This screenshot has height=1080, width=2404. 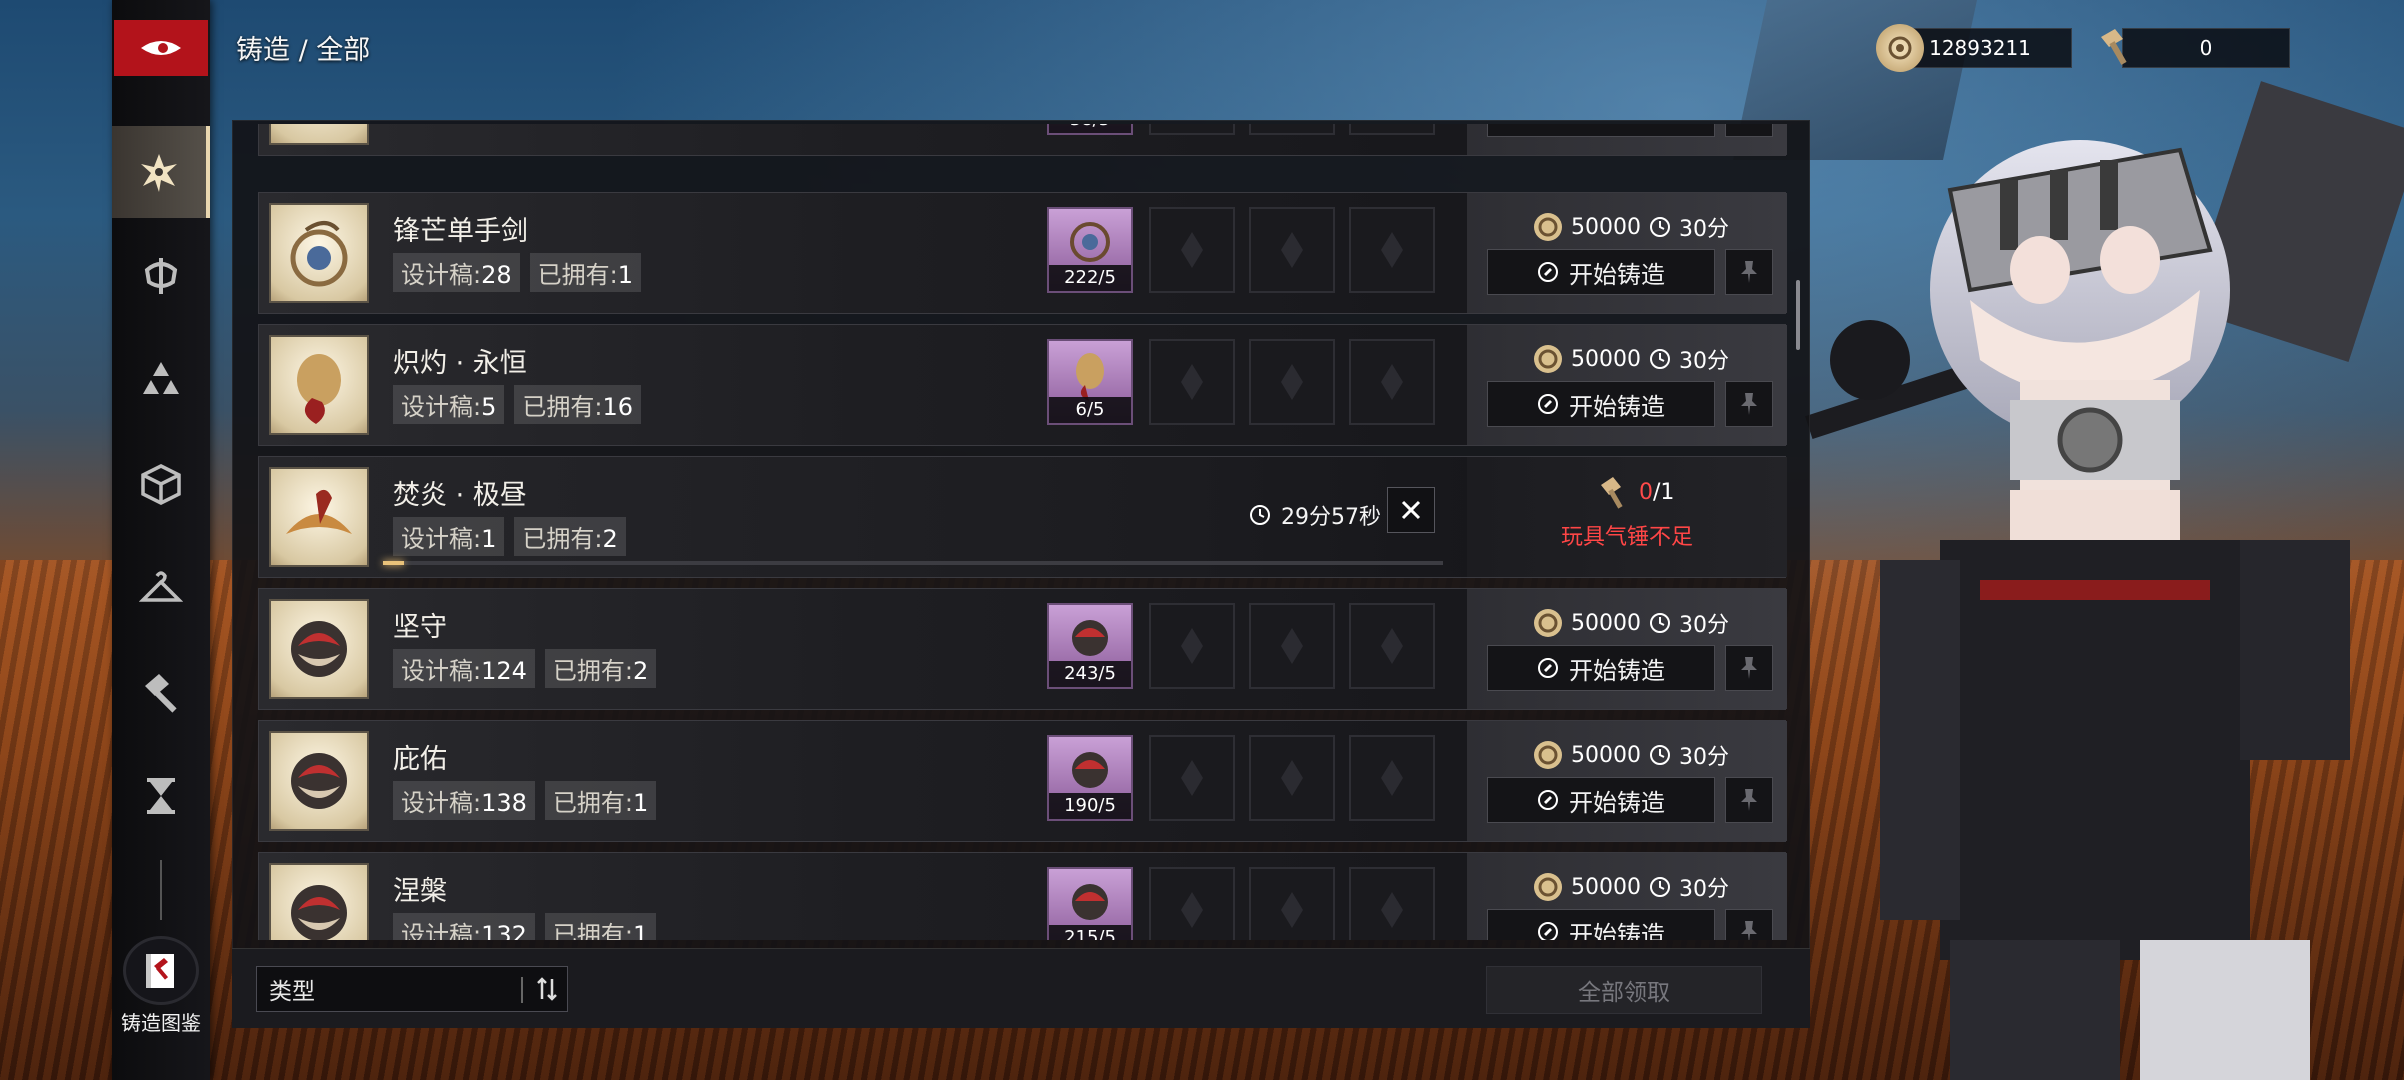 What do you see at coordinates (1022, 781) in the screenshot?
I see `recipe-row: 庇佑 设计稿:138 已拥有:1 190/5 50000 30分 开始铸造` at bounding box center [1022, 781].